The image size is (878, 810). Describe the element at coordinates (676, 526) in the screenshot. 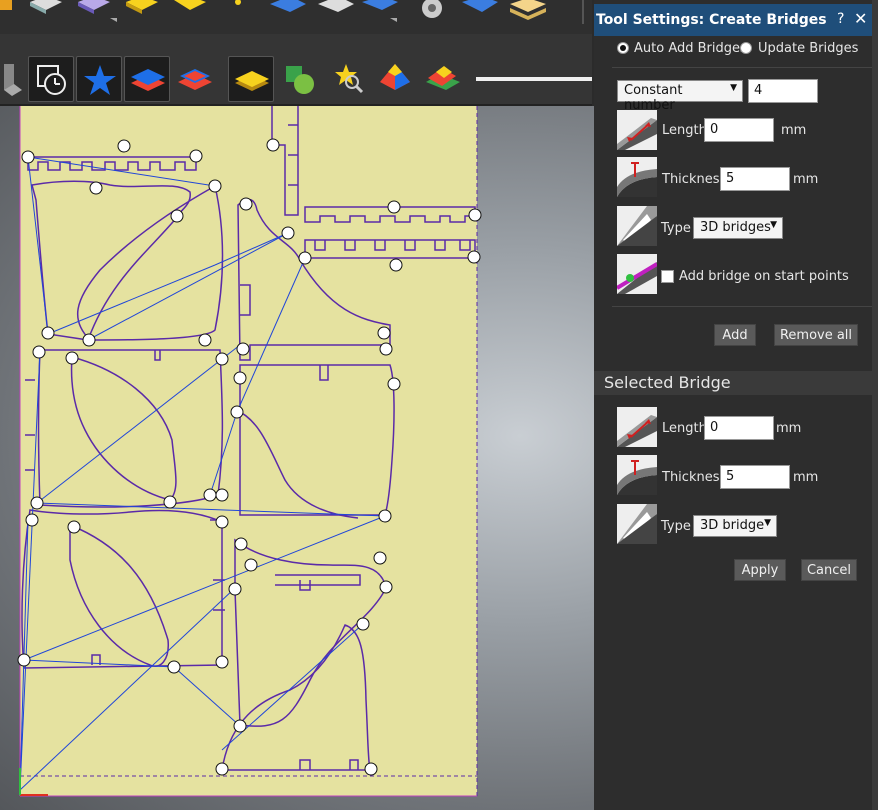

I see `selected-type-label: Type` at that location.